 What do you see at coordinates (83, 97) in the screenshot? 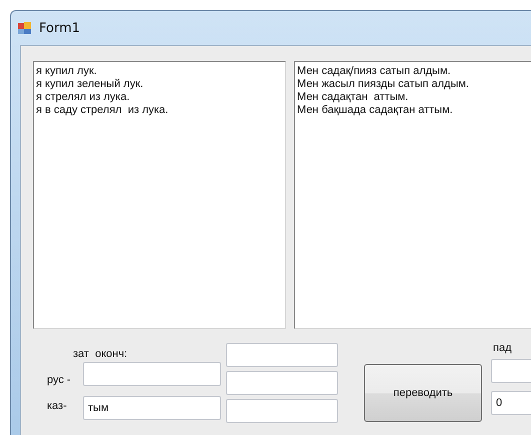
I see `text-line: я стрелял из лука.` at bounding box center [83, 97].